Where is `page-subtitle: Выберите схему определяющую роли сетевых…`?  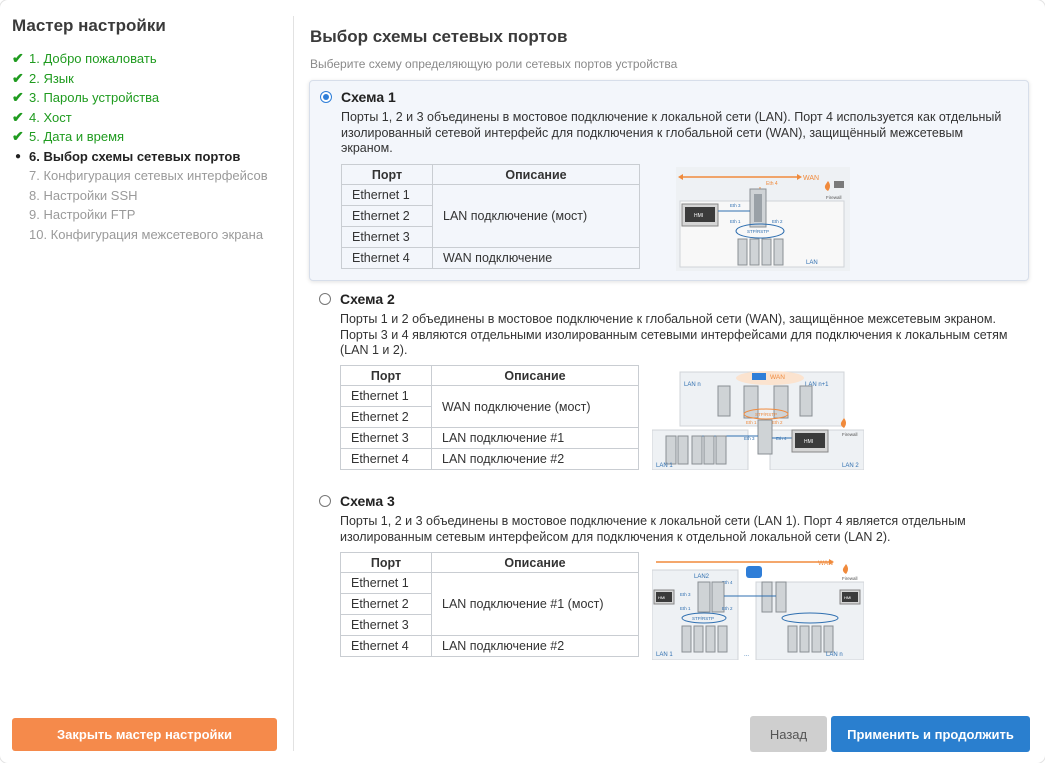
page-subtitle: Выберите схему определяющую роли сетевых… is located at coordinates (494, 64).